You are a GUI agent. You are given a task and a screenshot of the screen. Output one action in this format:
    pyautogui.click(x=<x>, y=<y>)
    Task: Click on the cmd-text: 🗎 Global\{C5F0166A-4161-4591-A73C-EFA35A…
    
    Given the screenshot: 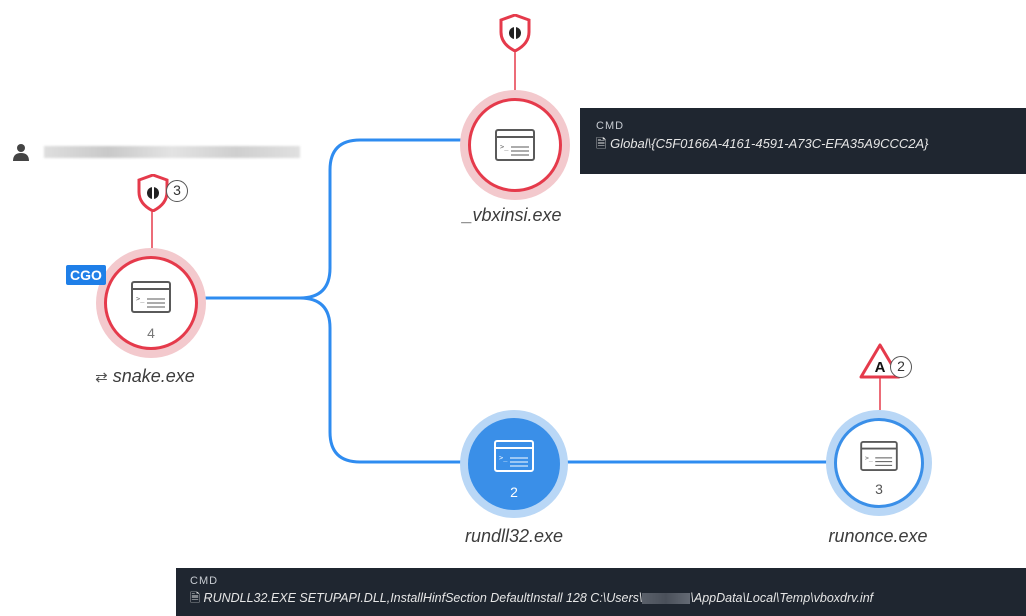 What is the action you would take?
    pyautogui.click(x=811, y=146)
    